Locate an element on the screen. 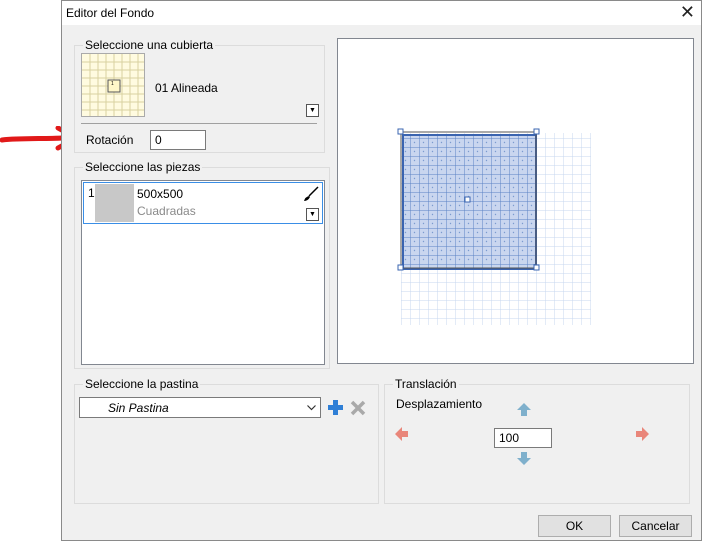 The width and height of the screenshot is (704, 544). pastina-group-label: Seleccione la pastina is located at coordinates (142, 384).